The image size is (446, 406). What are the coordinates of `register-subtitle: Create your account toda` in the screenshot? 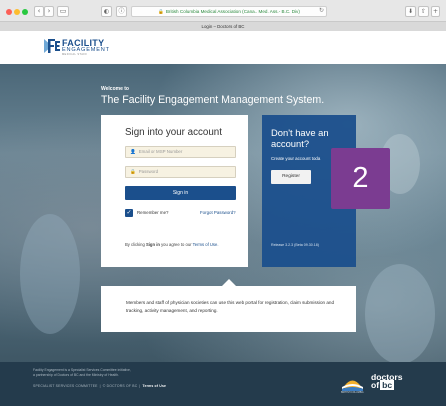 It's located at (296, 158).